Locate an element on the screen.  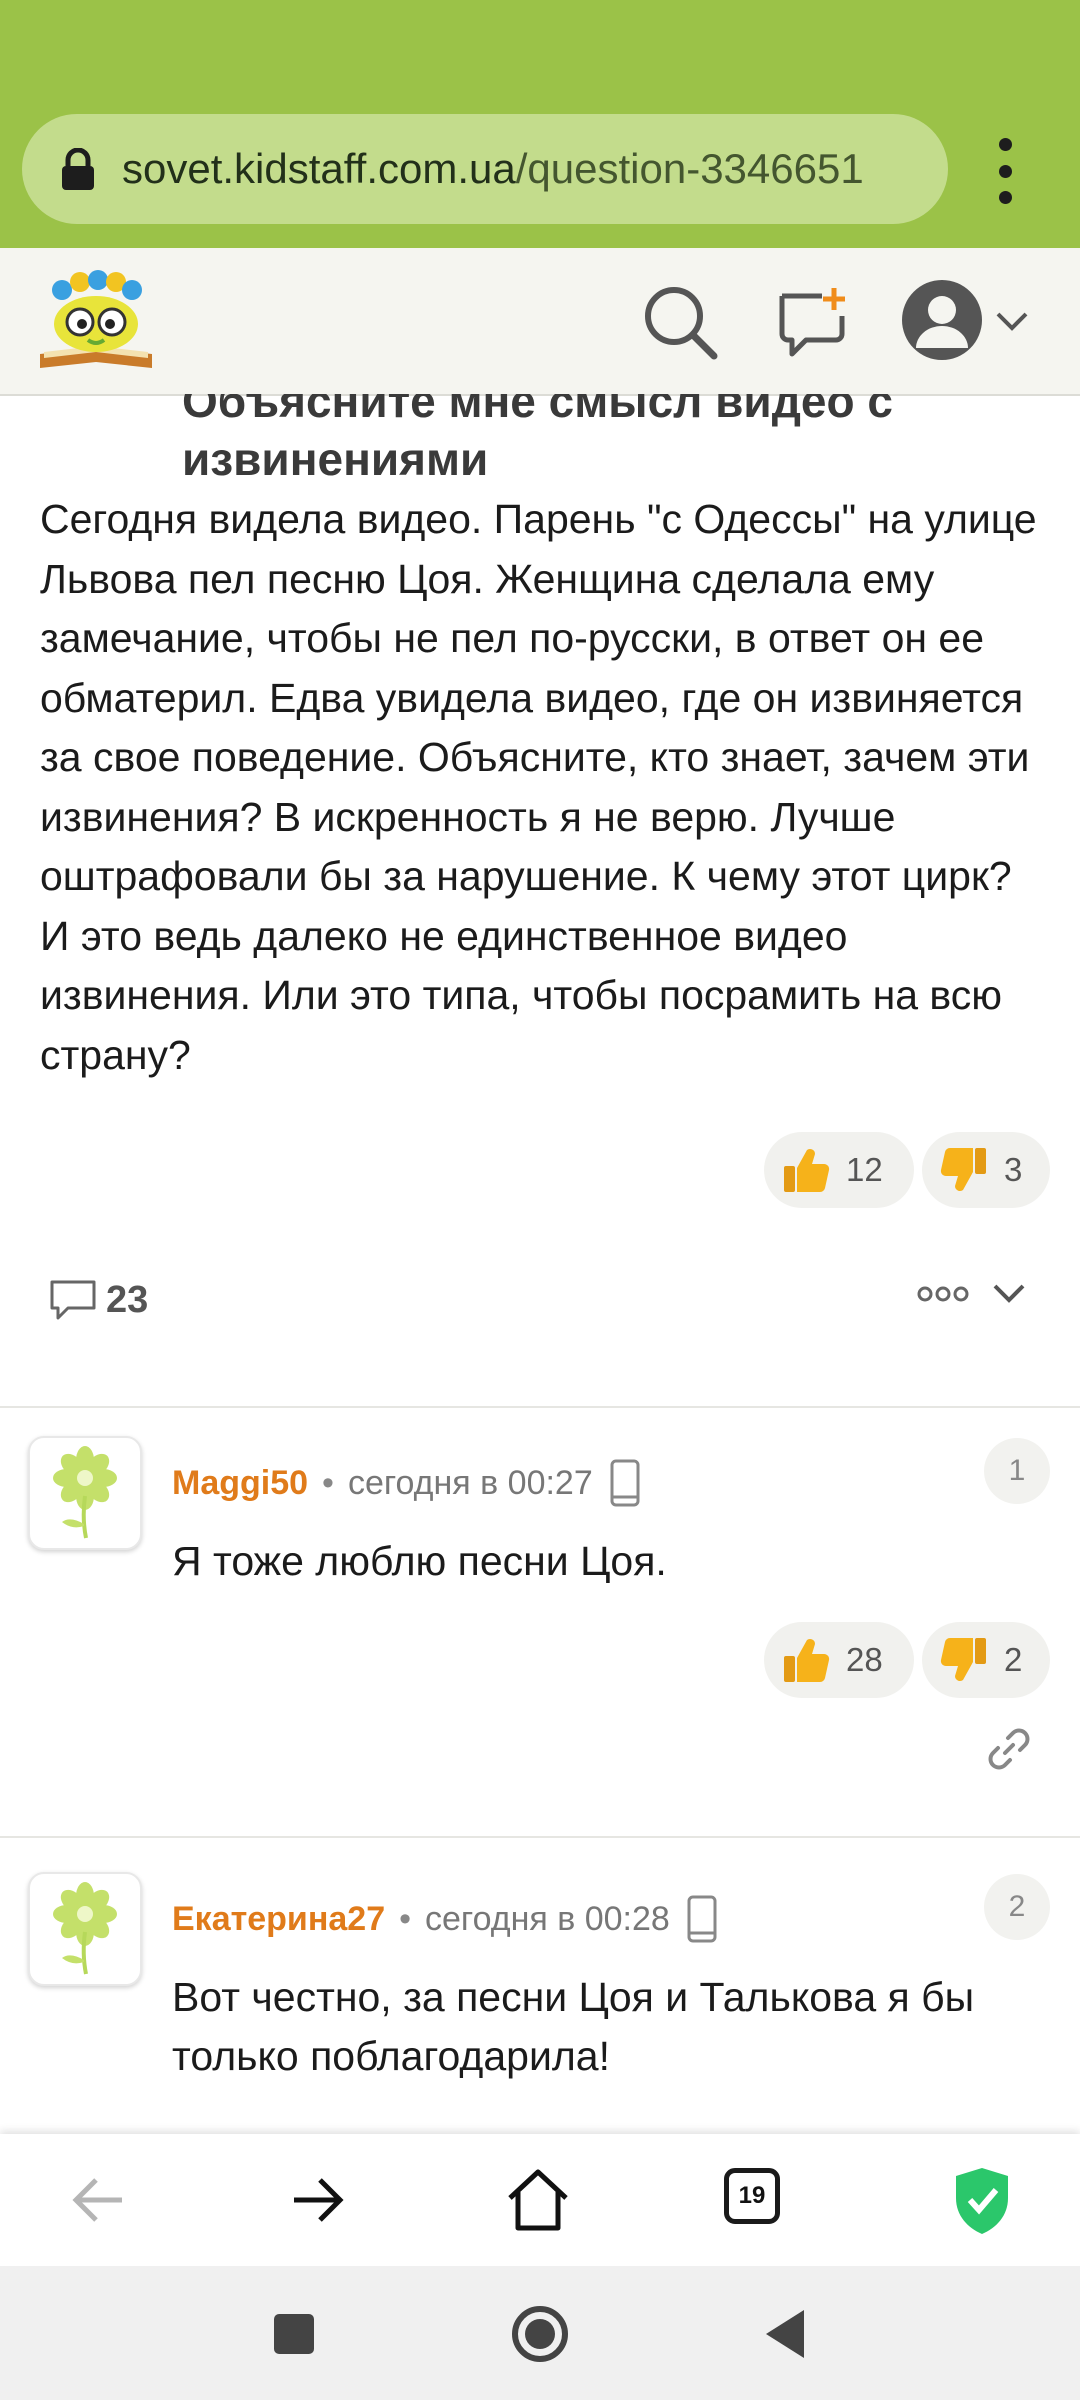
shield-check-icon is located at coordinates (982, 2200).